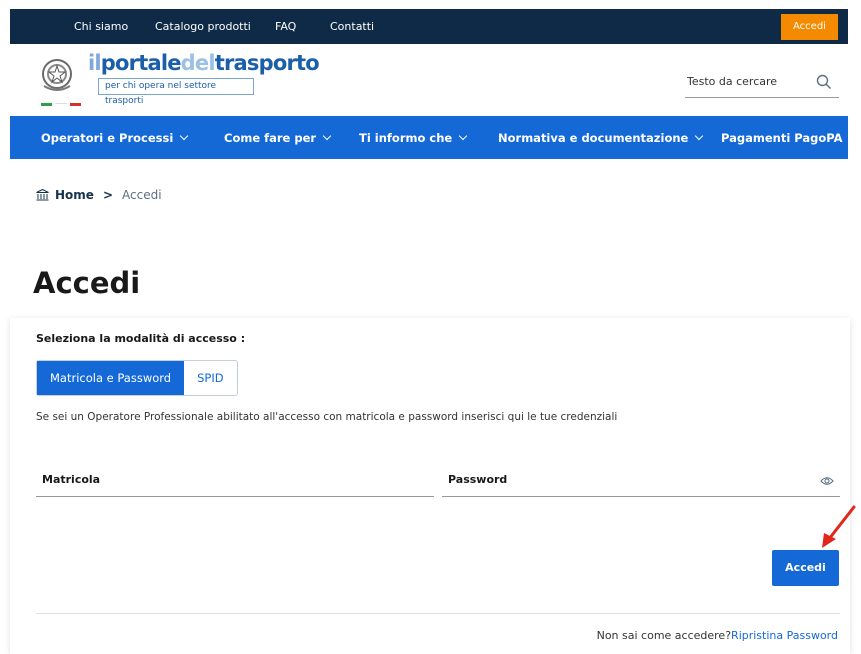  What do you see at coordinates (593, 138) in the screenshot?
I see `nav-item-label: Normativa e documentazione` at bounding box center [593, 138].